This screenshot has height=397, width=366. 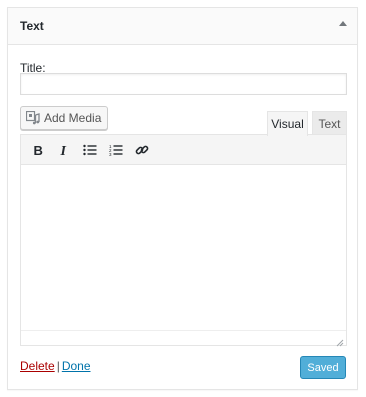 I want to click on resize-handle-icon, so click(x=340, y=341).